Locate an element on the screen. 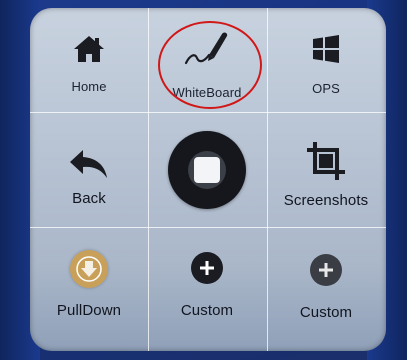 This screenshot has height=360, width=407. menu-item-home: Home is located at coordinates (89, 64).